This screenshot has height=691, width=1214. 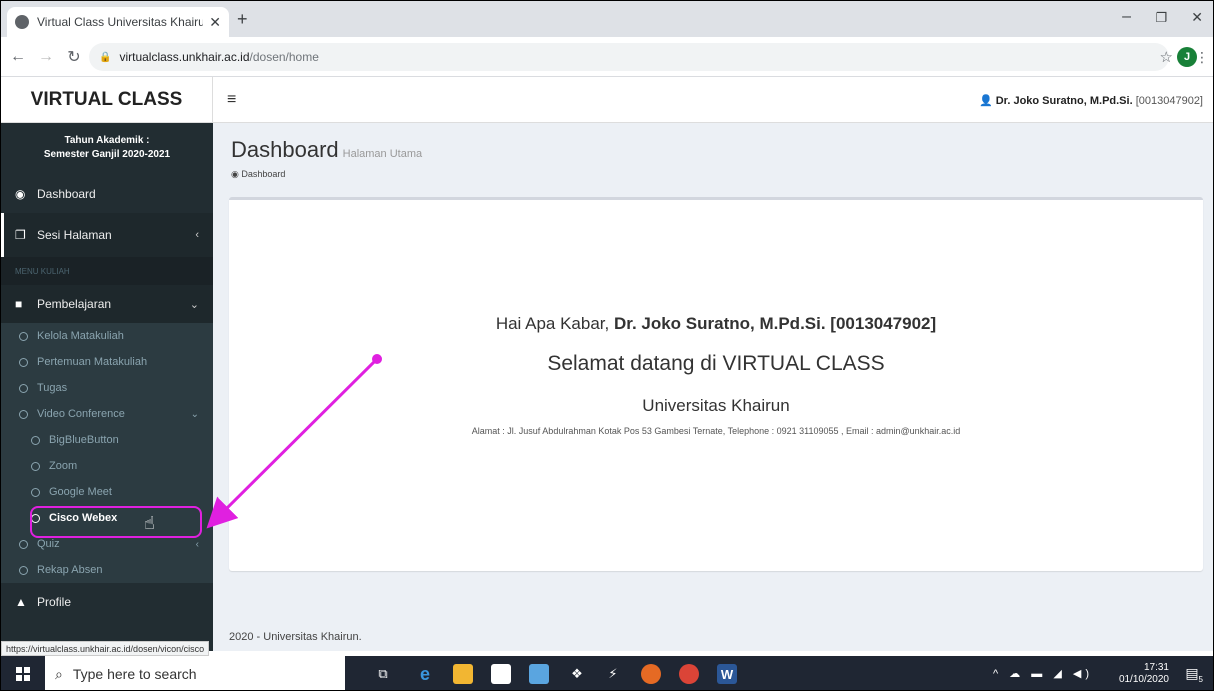 What do you see at coordinates (463, 674) in the screenshot?
I see `file-explorer-icon` at bounding box center [463, 674].